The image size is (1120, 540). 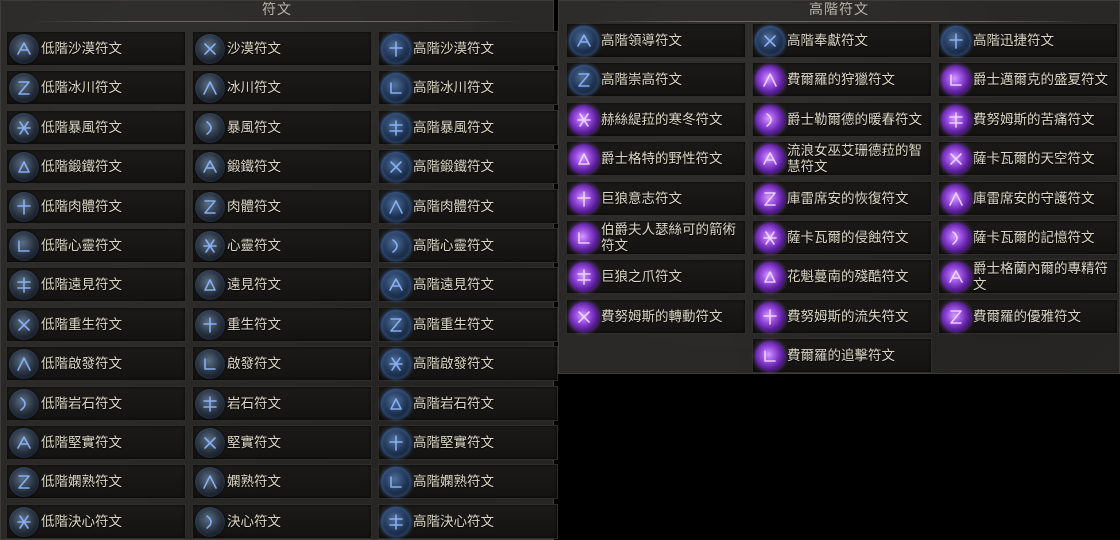 What do you see at coordinates (468, 403) in the screenshot?
I see `rune-slot: 高階岩石符文` at bounding box center [468, 403].